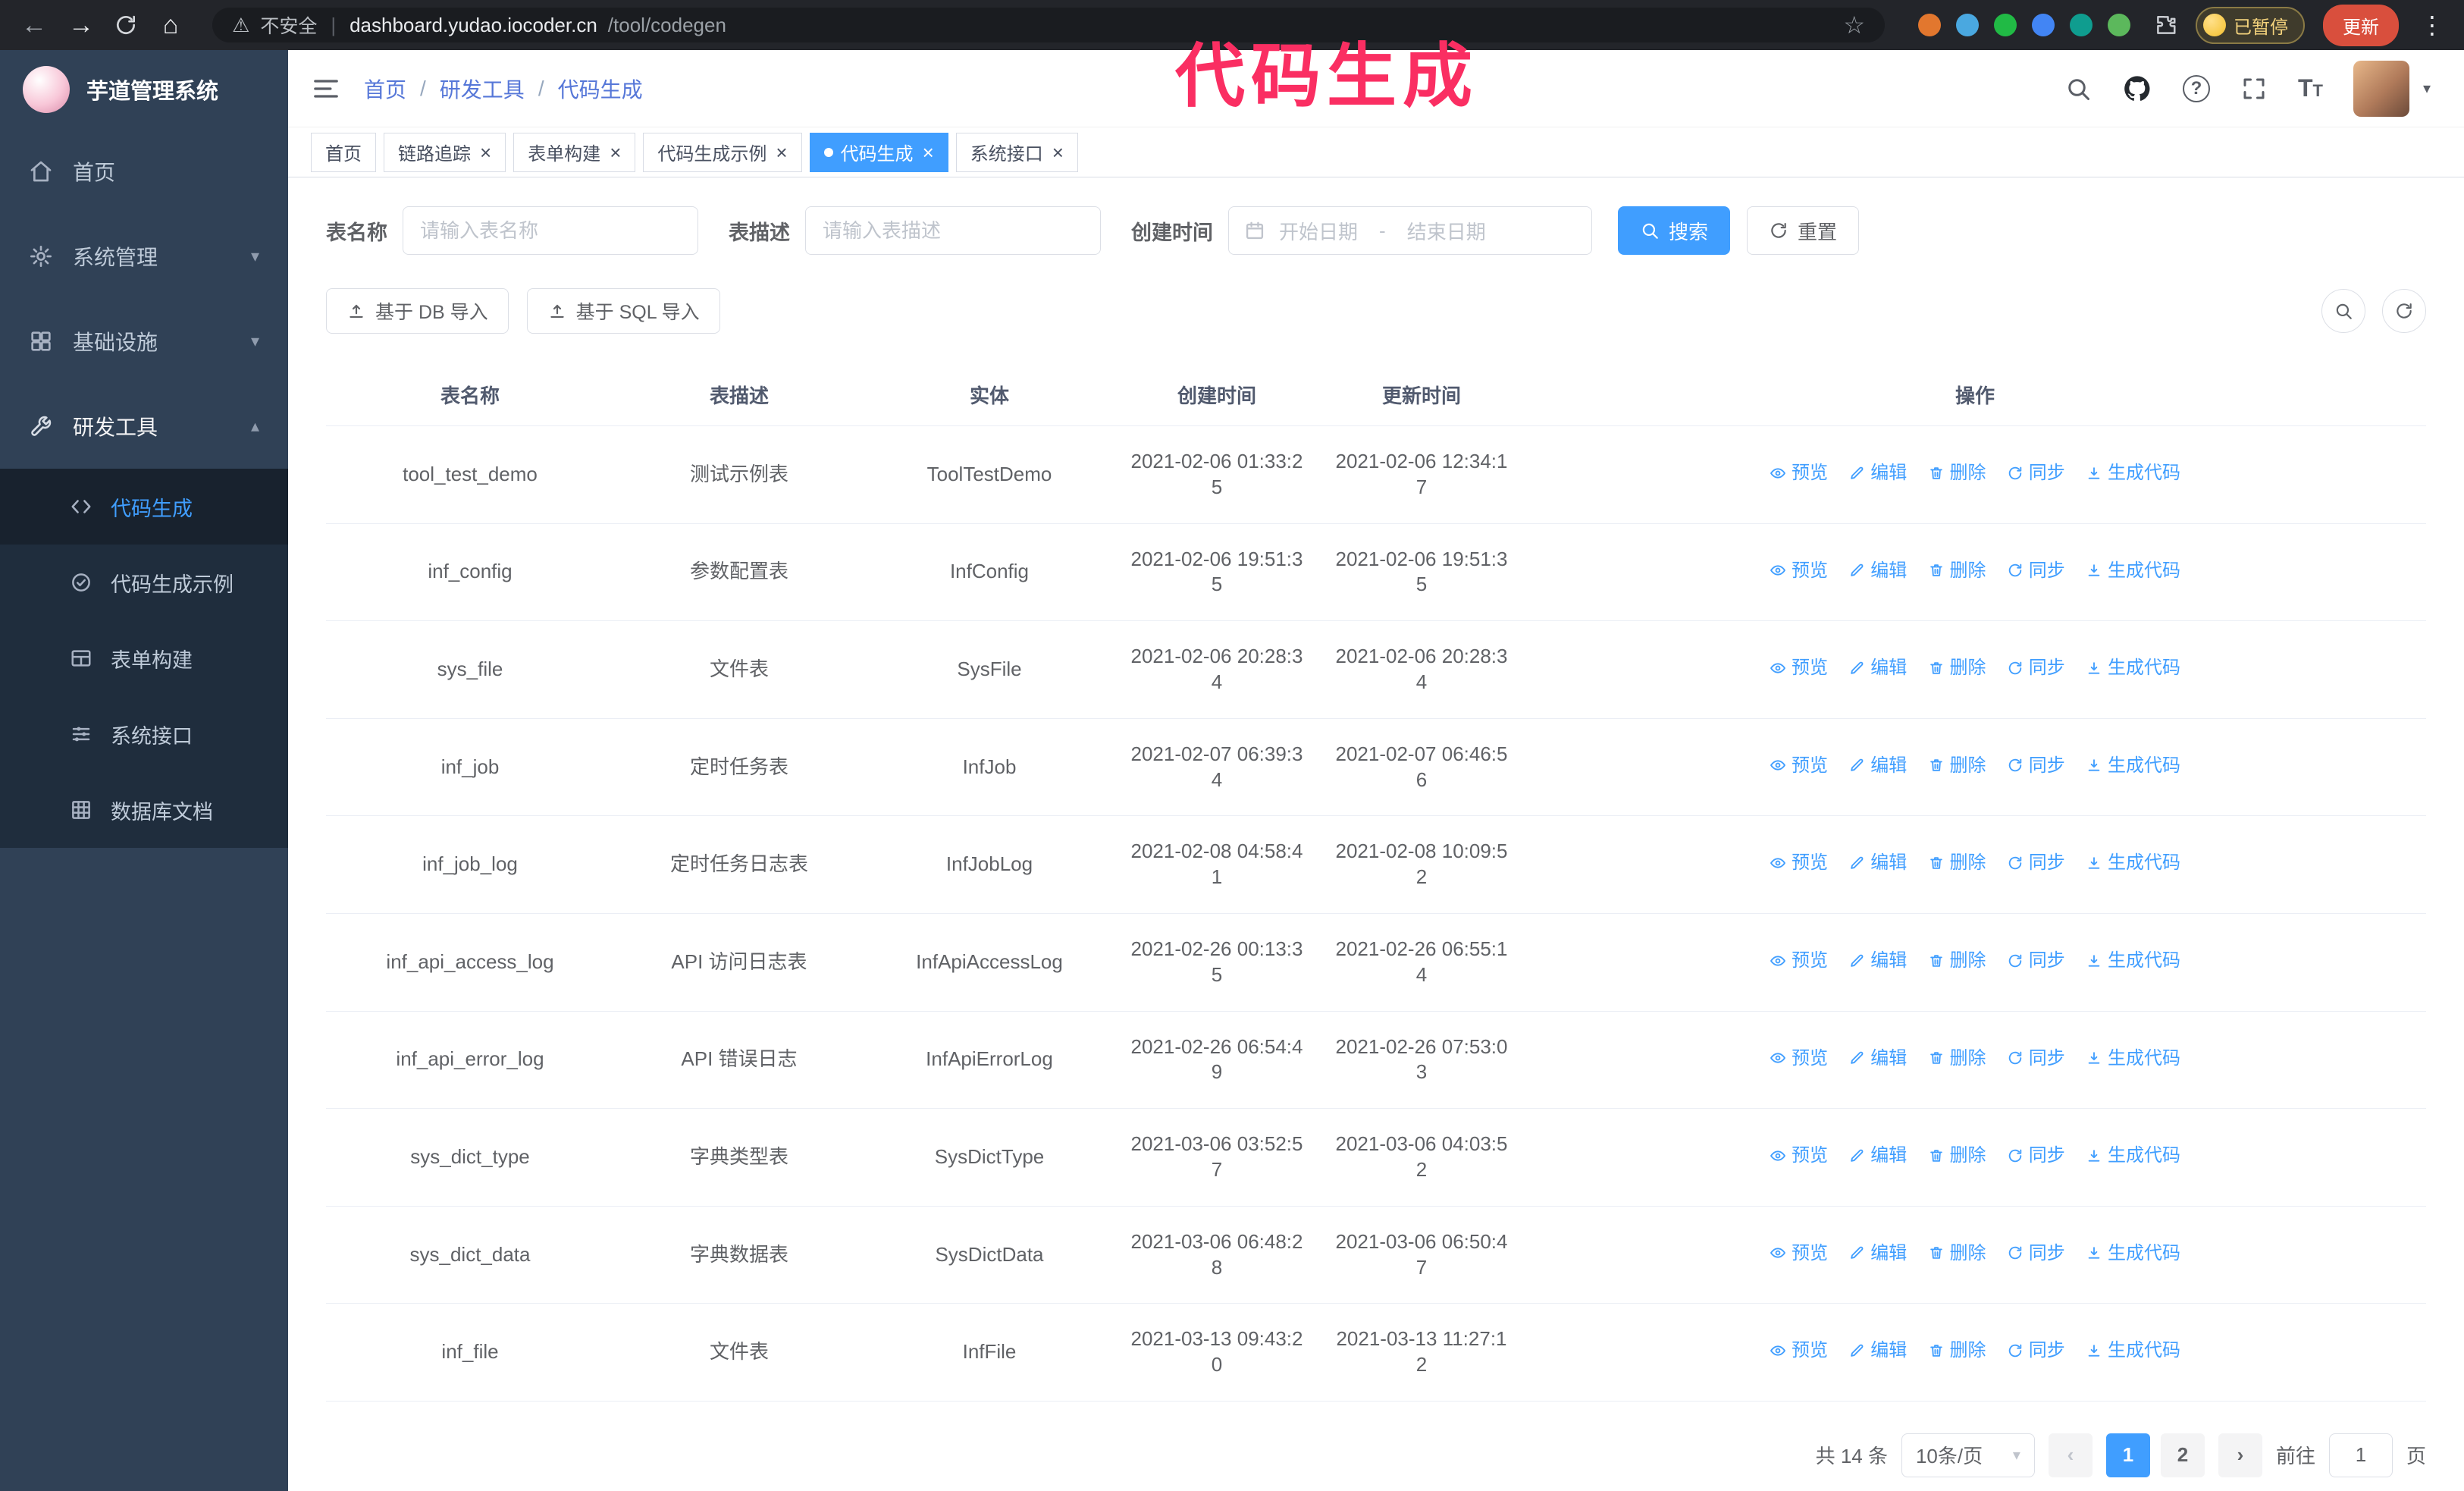 This screenshot has height=1491, width=2464. Describe the element at coordinates (2043, 25) in the screenshot. I see `extension-indigo-icon` at that location.